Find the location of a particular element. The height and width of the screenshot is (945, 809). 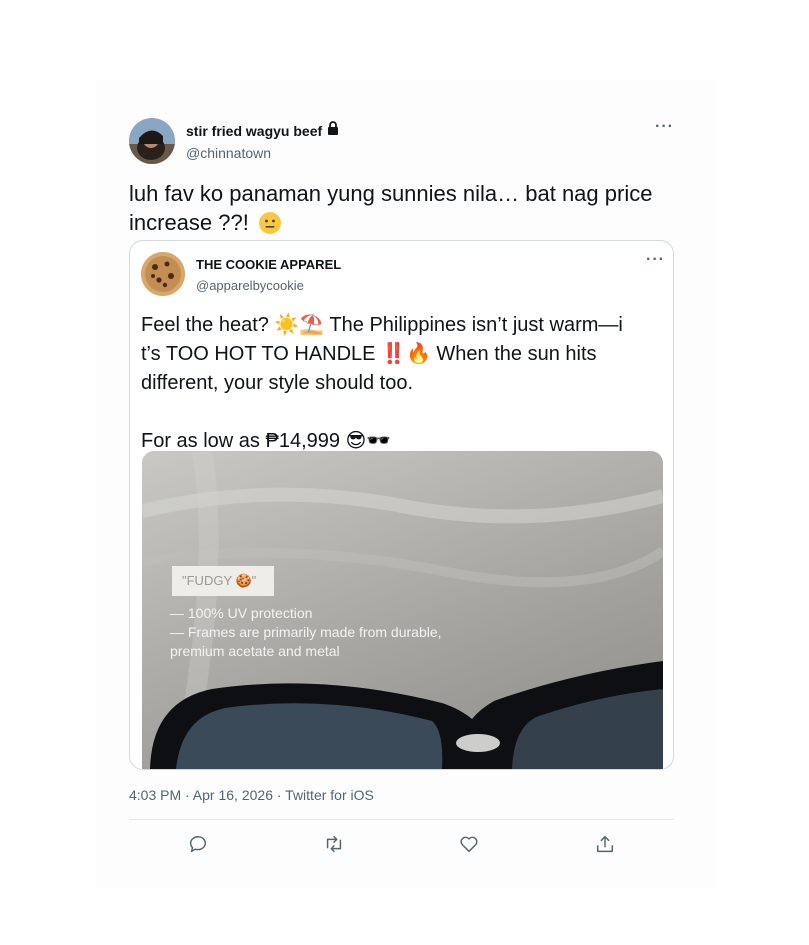

retweet-icon is located at coordinates (334, 844).